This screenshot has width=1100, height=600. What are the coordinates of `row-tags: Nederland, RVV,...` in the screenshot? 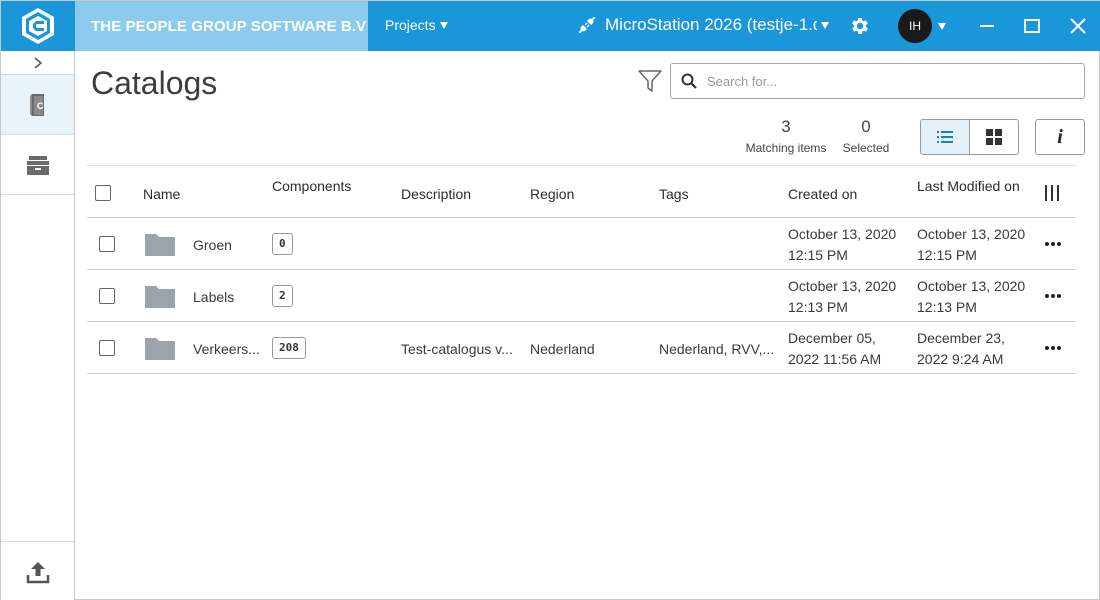 It's located at (717, 349).